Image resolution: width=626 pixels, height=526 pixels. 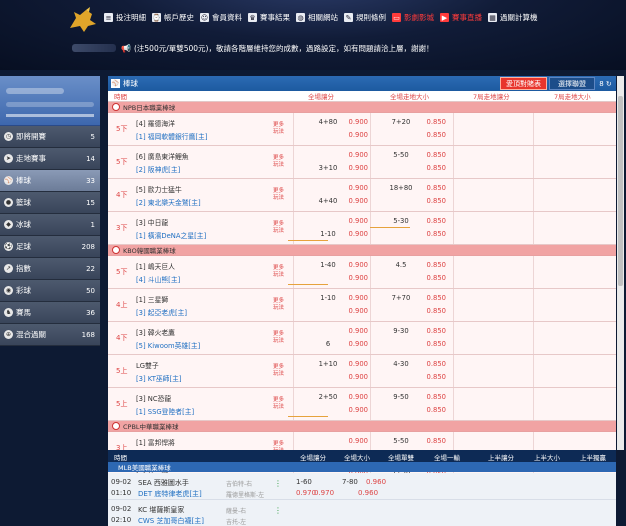 What do you see at coordinates (324, 493) in the screenshot?
I see `odds-handicap: 0.970` at bounding box center [324, 493].